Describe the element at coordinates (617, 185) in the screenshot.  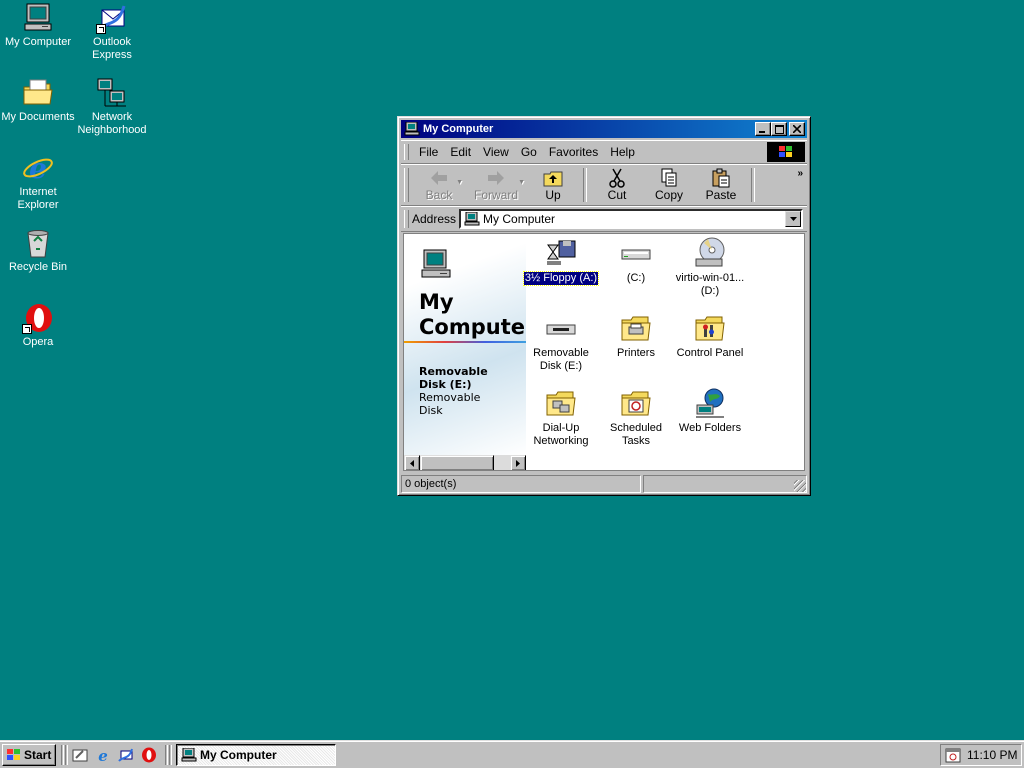
I see `cut-button: Cut` at that location.